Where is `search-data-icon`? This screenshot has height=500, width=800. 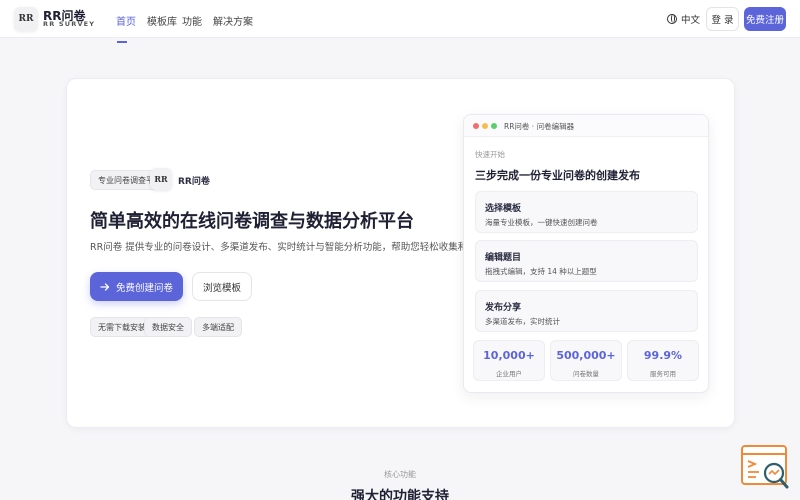
search-data-icon is located at coordinates (765, 467).